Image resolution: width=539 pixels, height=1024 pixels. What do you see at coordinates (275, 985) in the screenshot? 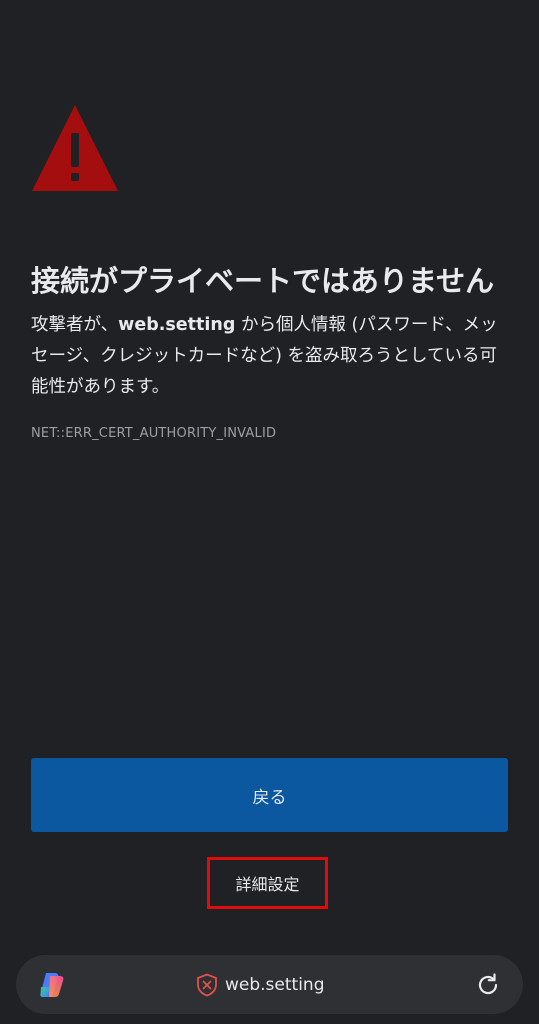
I see `url-text: web.setting` at bounding box center [275, 985].